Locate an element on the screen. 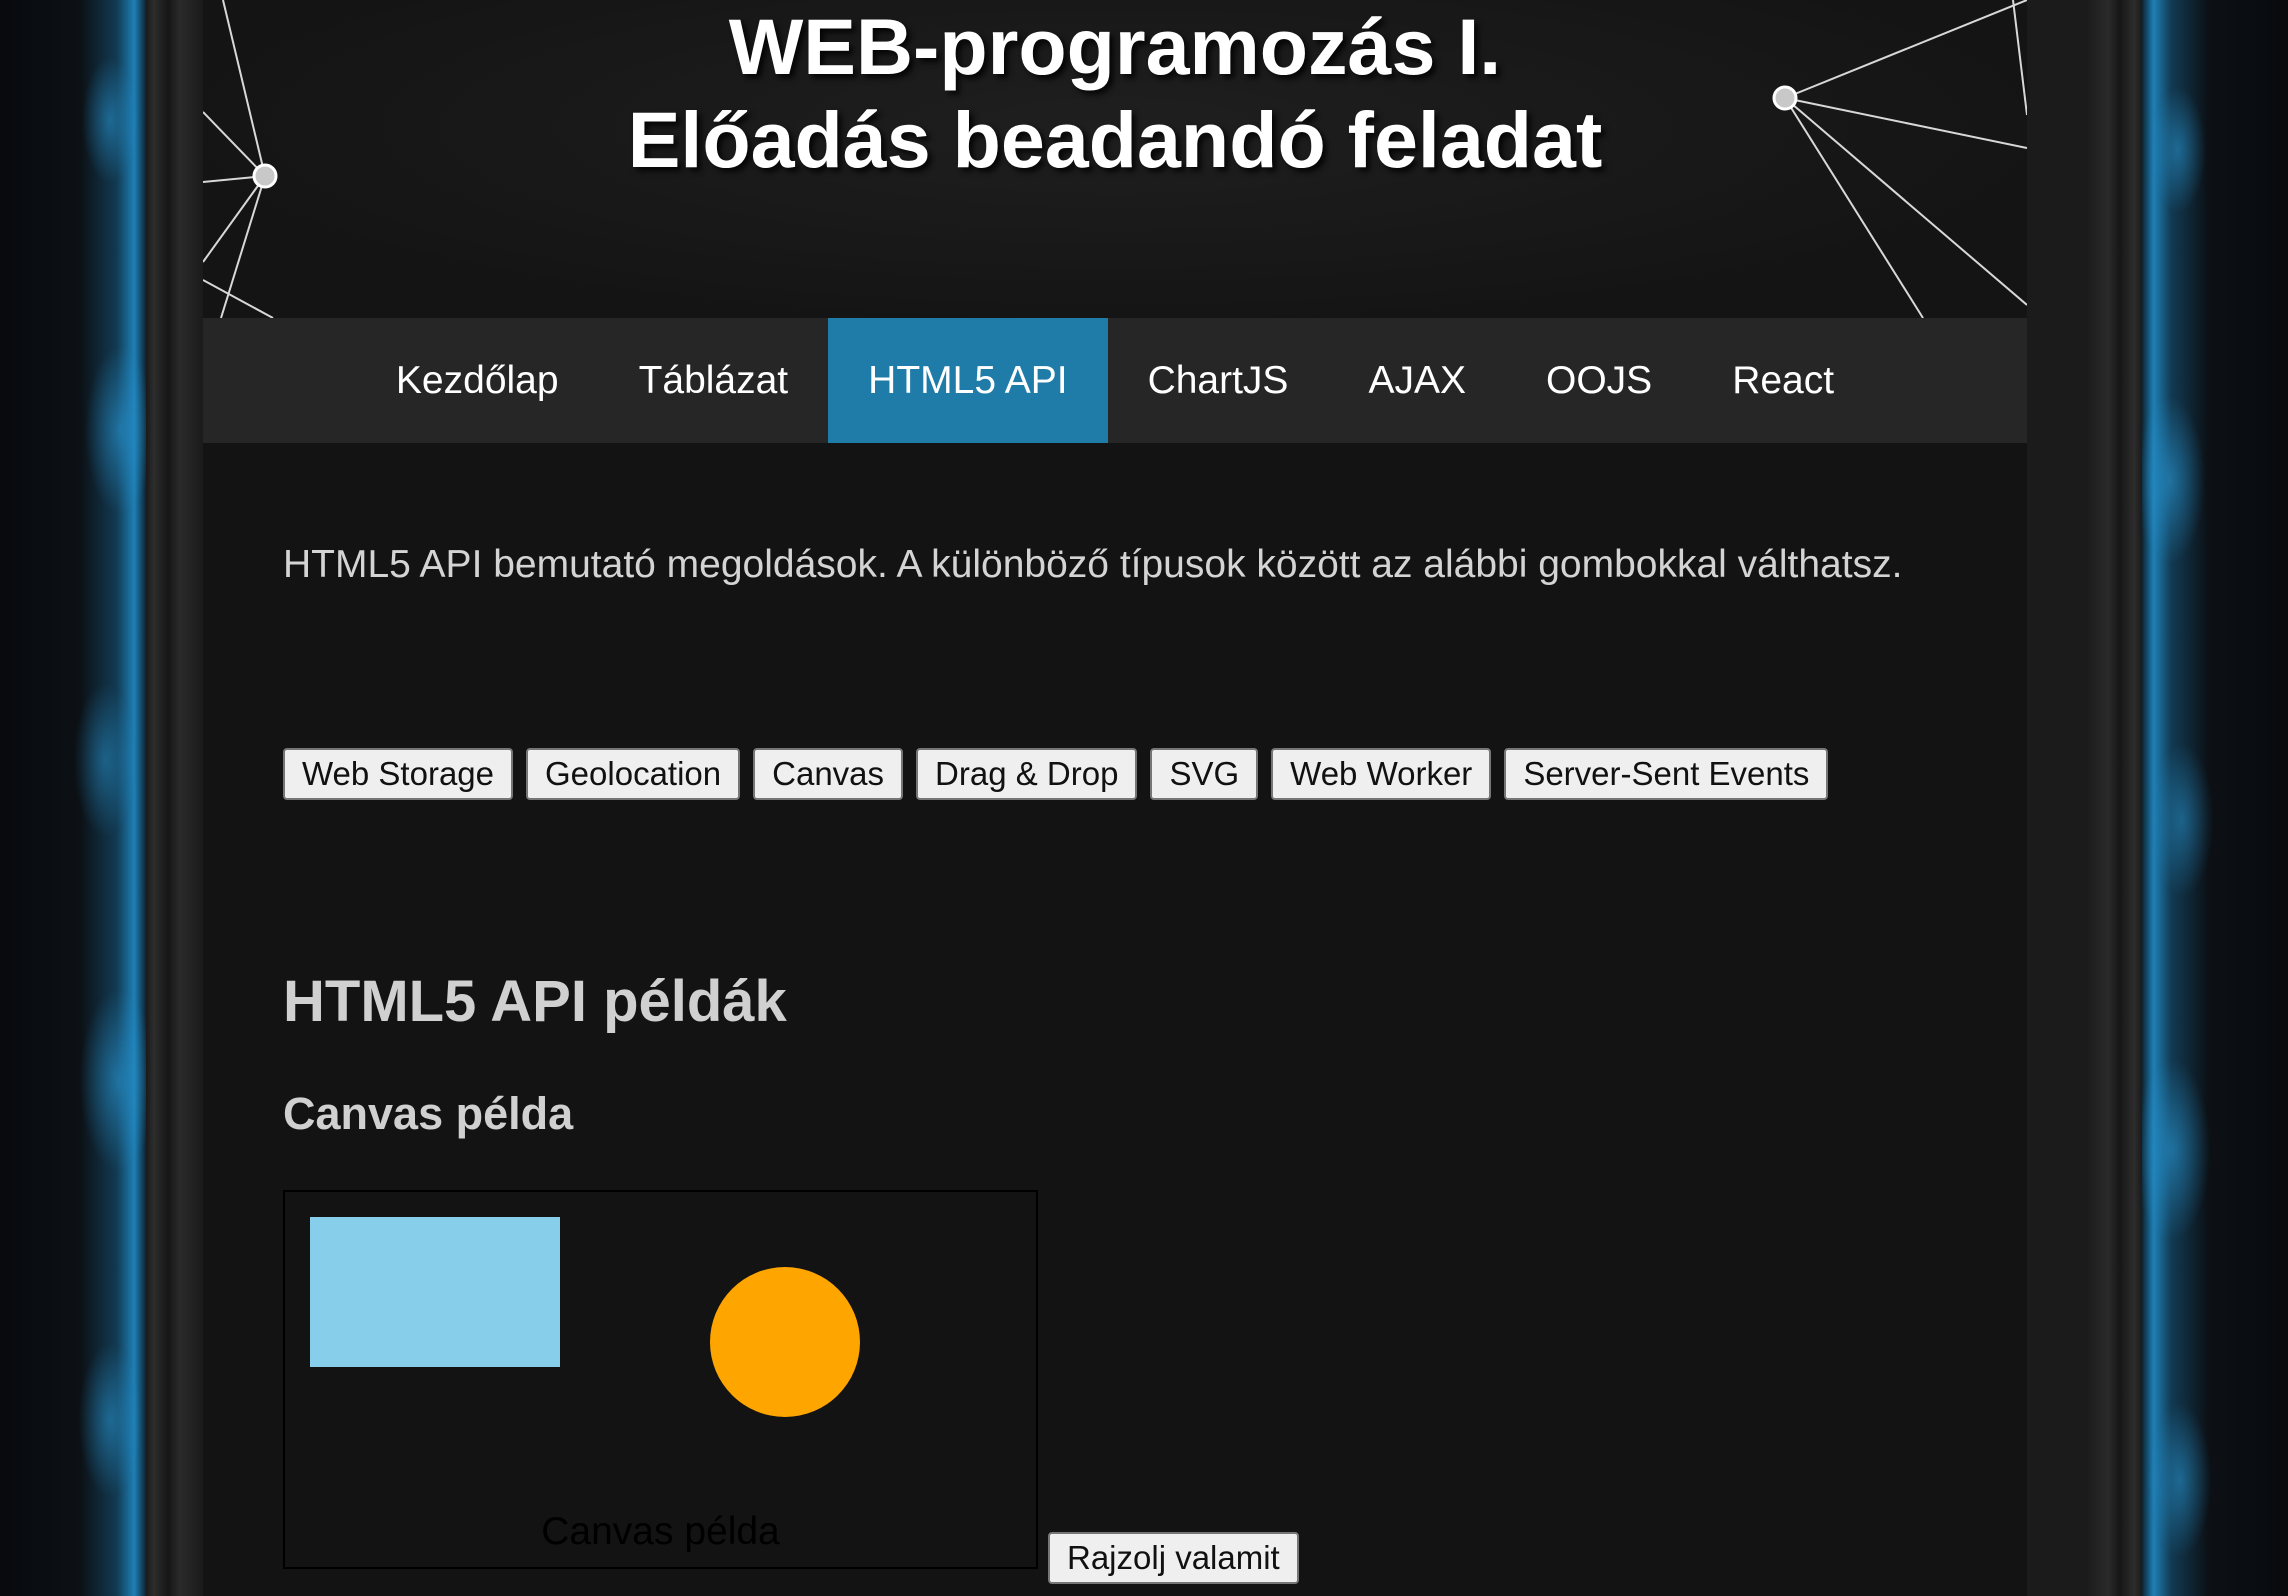 The width and height of the screenshot is (2288, 1596). web-worker-button: Web Worker is located at coordinates (1381, 774).